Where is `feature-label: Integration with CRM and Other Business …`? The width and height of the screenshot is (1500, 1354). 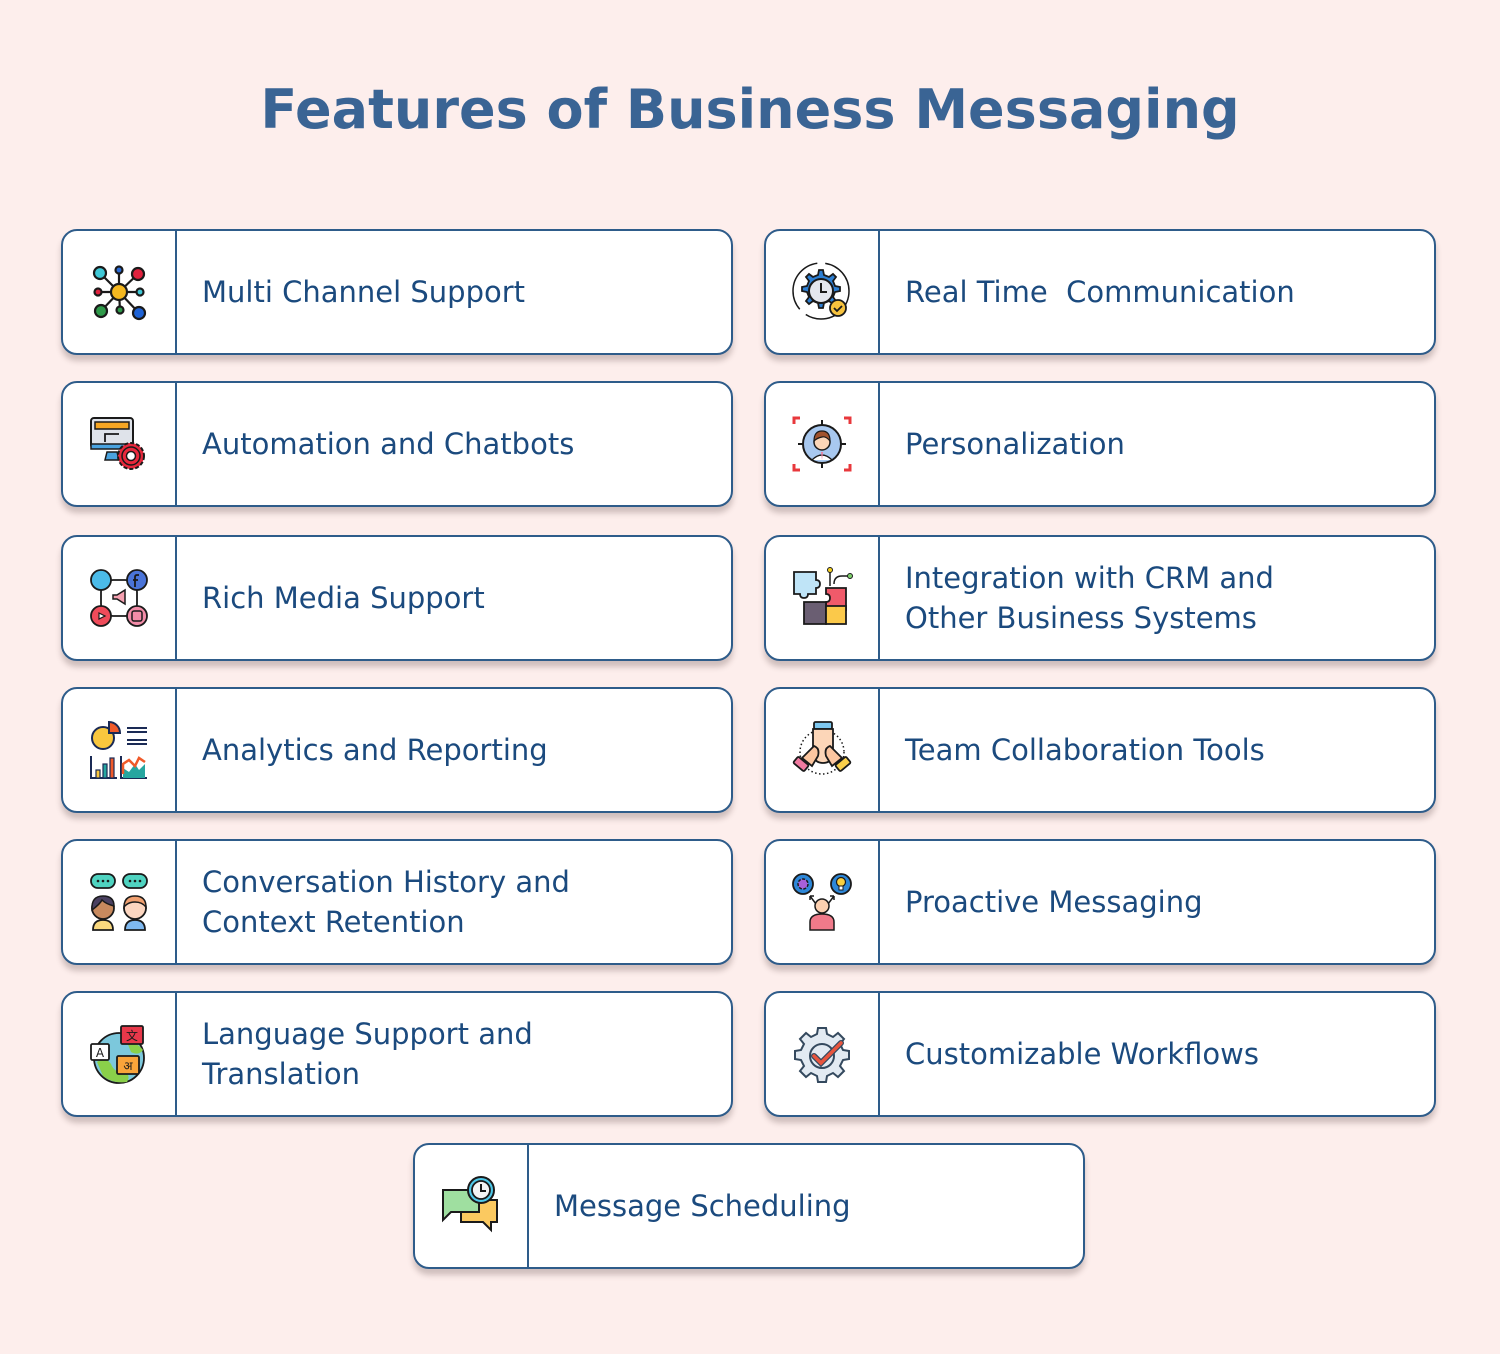 feature-label: Integration with CRM and Other Business … is located at coordinates (1089, 598).